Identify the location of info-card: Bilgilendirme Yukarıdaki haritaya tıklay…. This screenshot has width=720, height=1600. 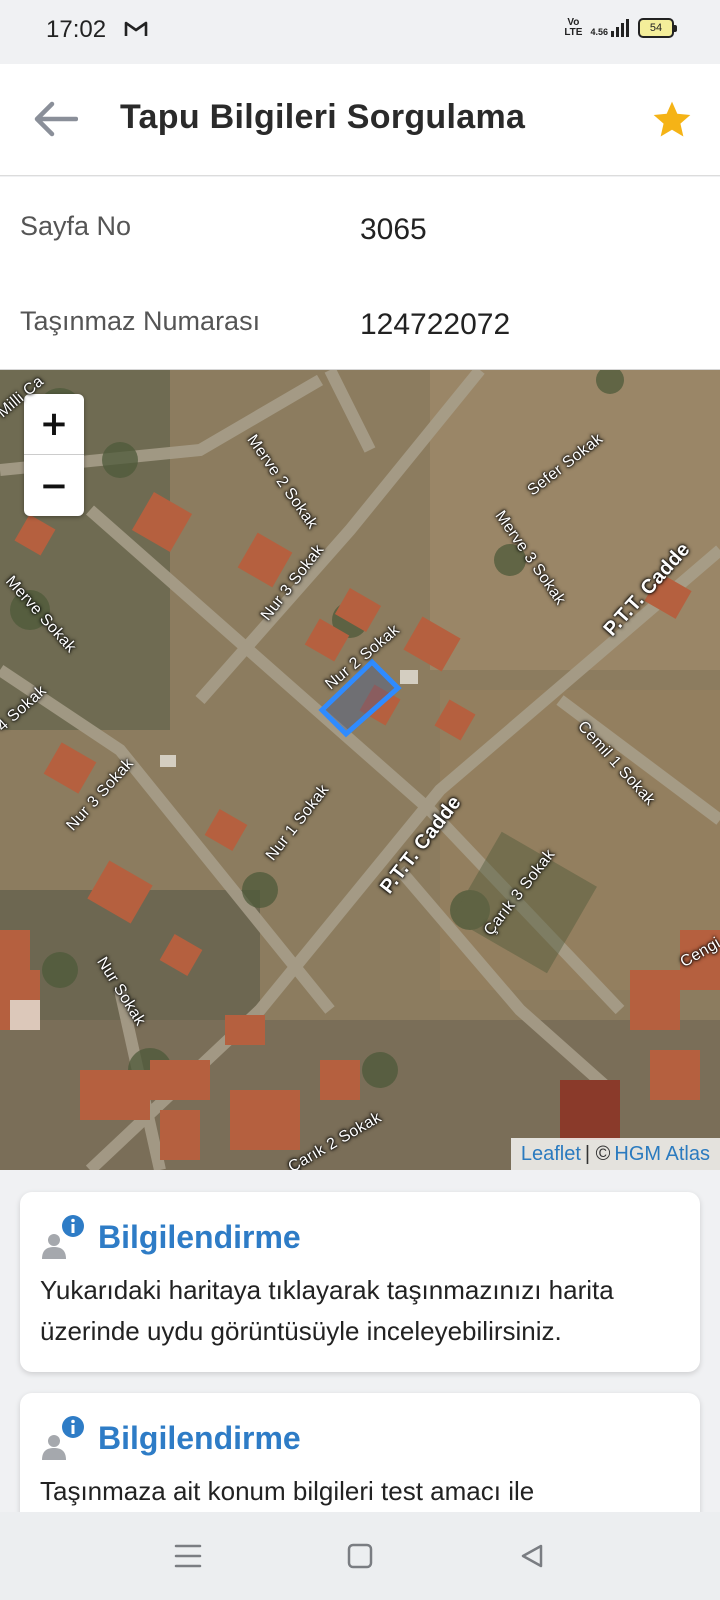
(360, 1282).